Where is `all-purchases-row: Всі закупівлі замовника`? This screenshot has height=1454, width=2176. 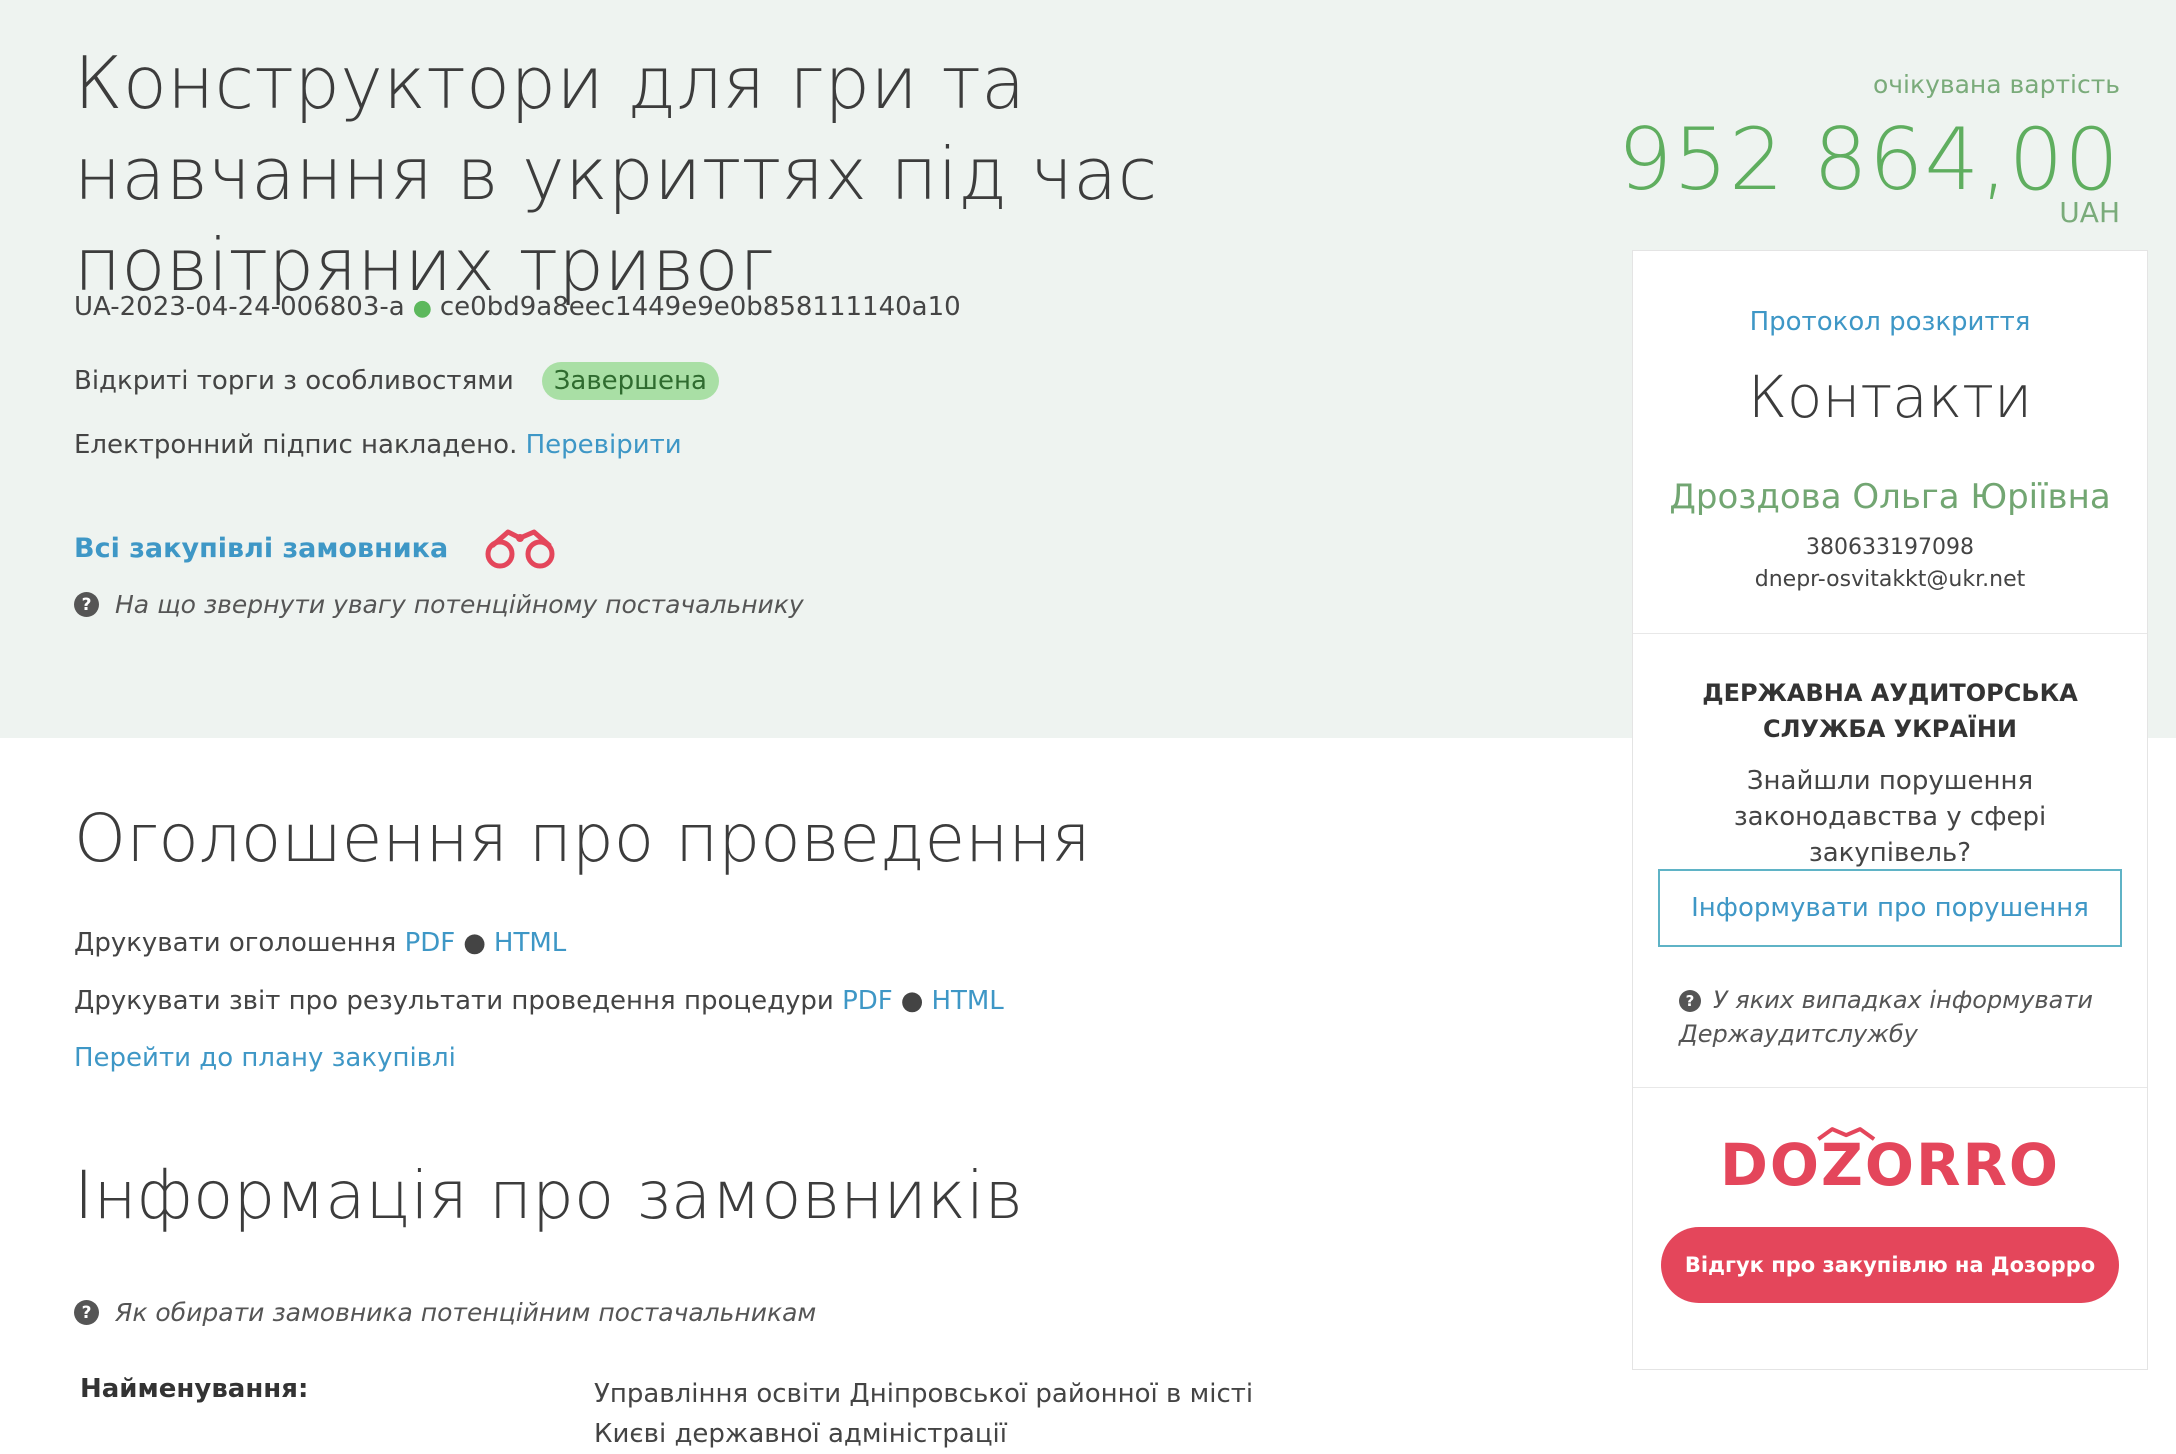
all-purchases-row: Всі закупівлі замовника is located at coordinates (318, 548).